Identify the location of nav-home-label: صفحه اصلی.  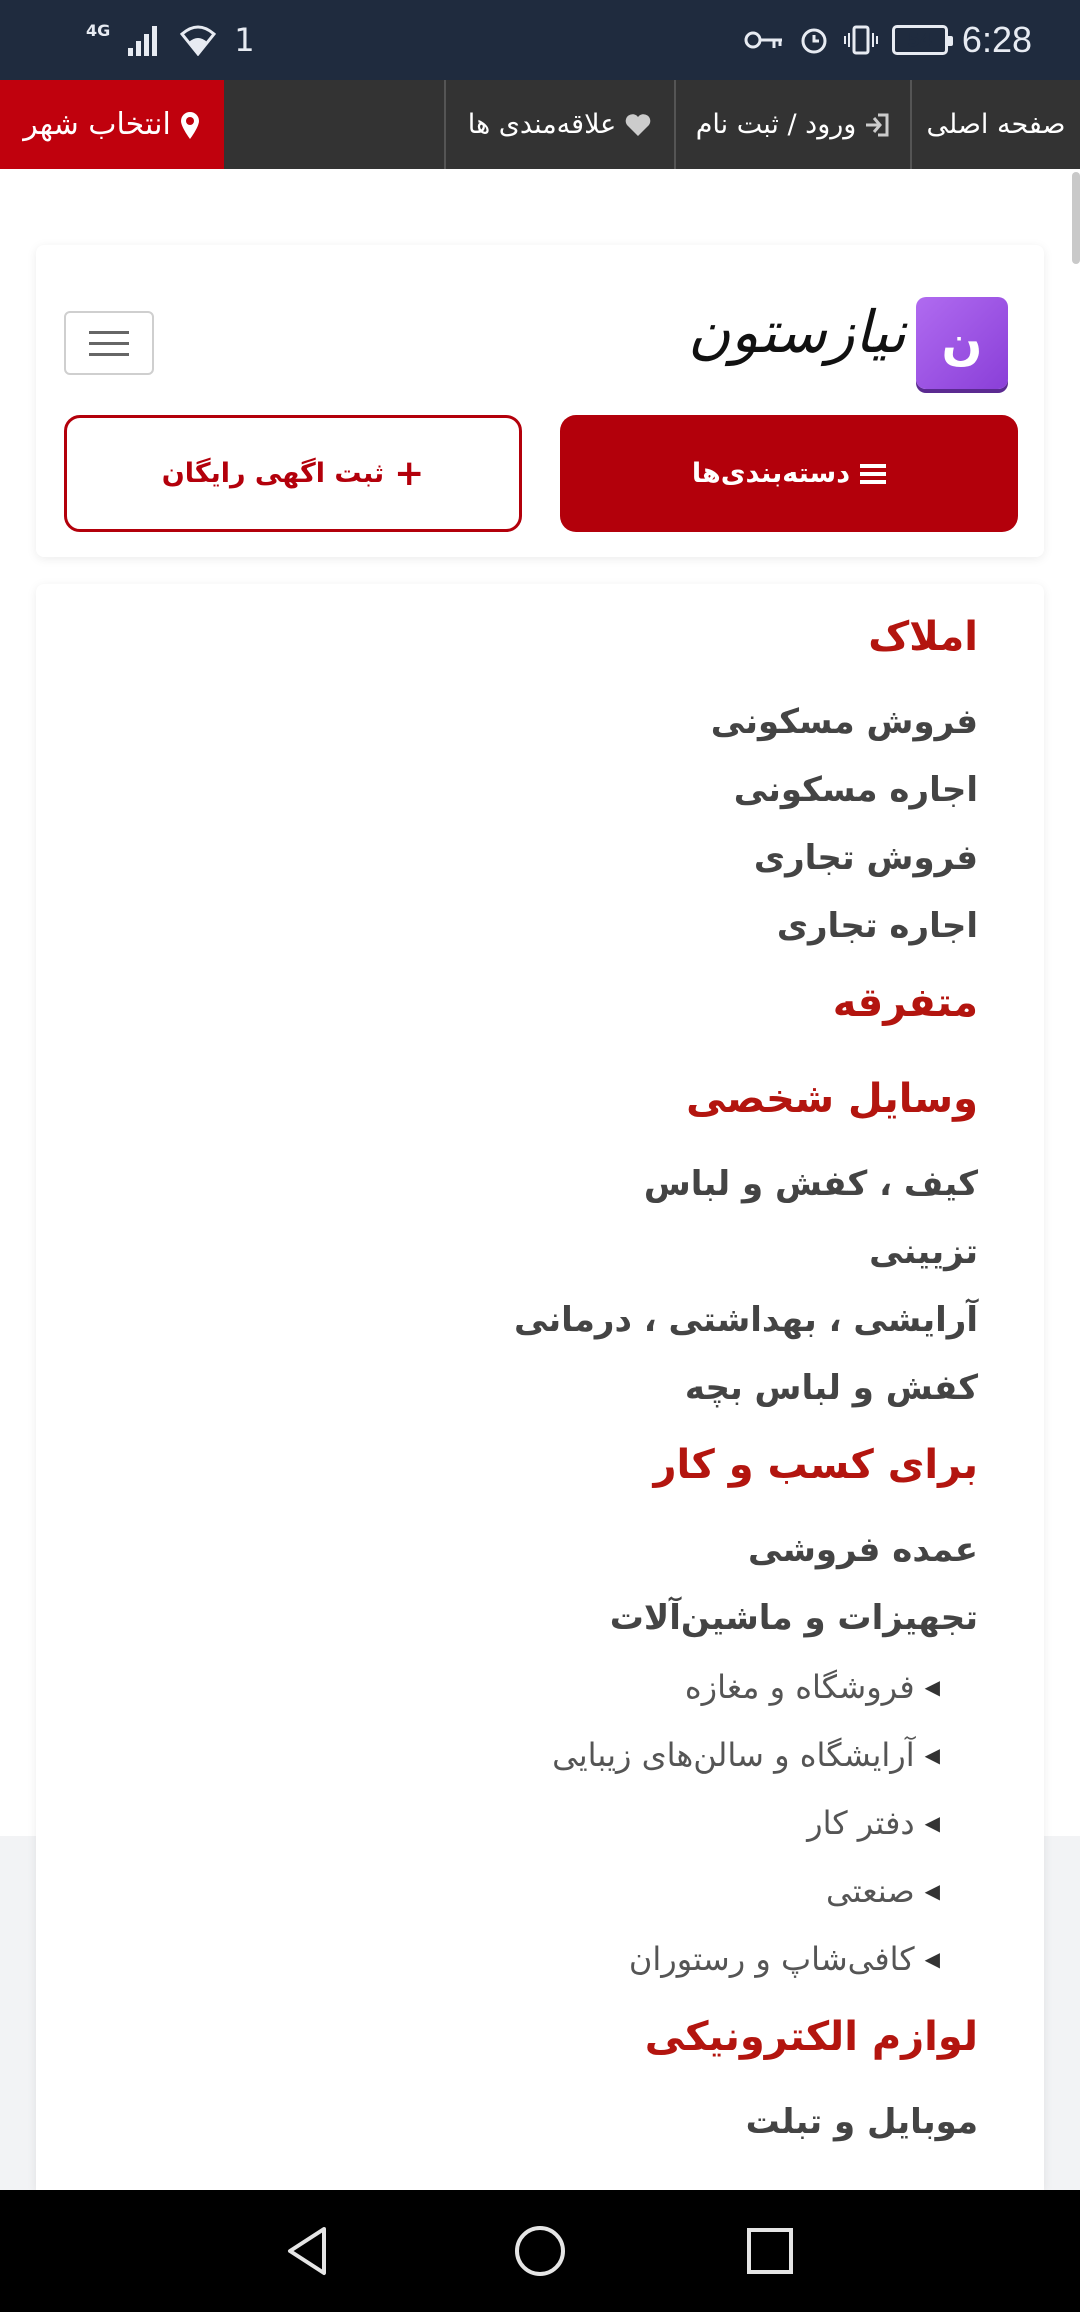
(996, 124).